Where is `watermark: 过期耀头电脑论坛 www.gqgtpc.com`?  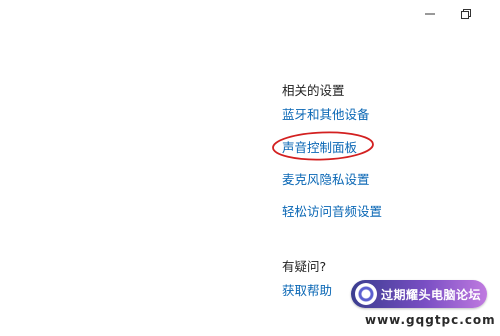 watermark: 过期耀头电脑论坛 www.gqgtpc.com is located at coordinates (425, 308).